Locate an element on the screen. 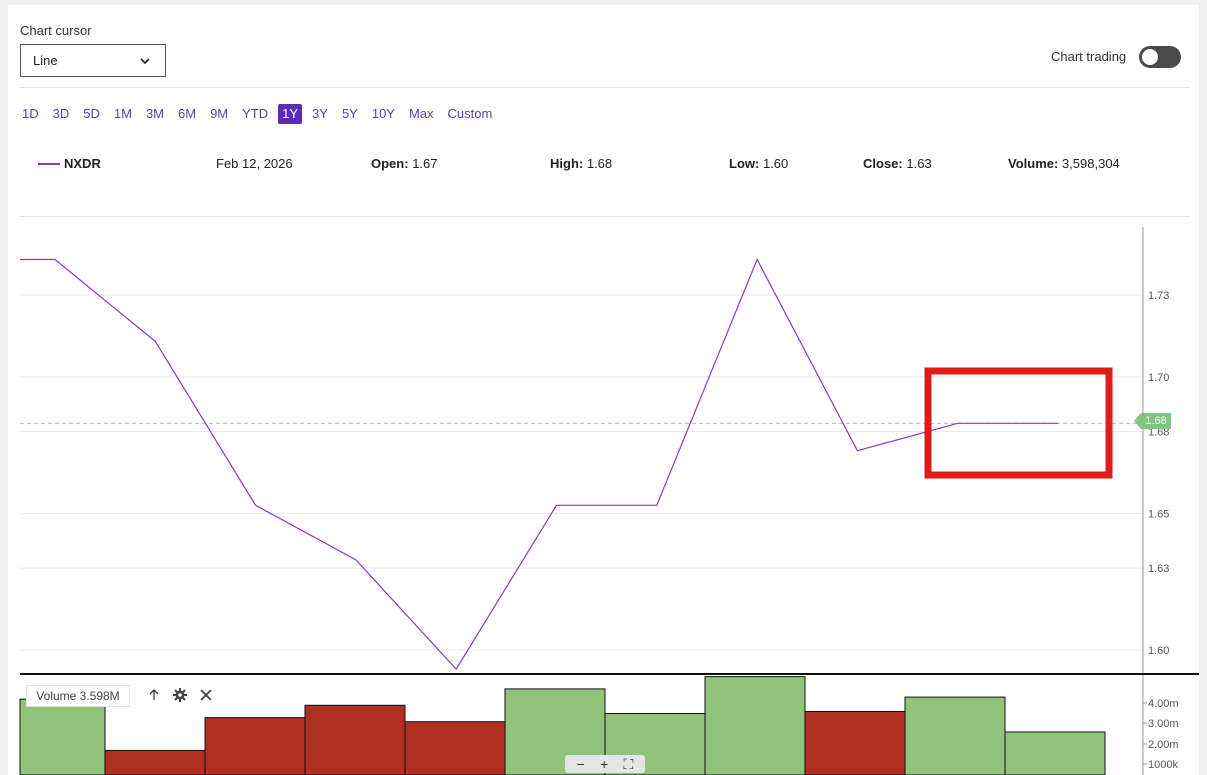 The height and width of the screenshot is (775, 1207). y-tick-label: 1.60 is located at coordinates (1158, 651).